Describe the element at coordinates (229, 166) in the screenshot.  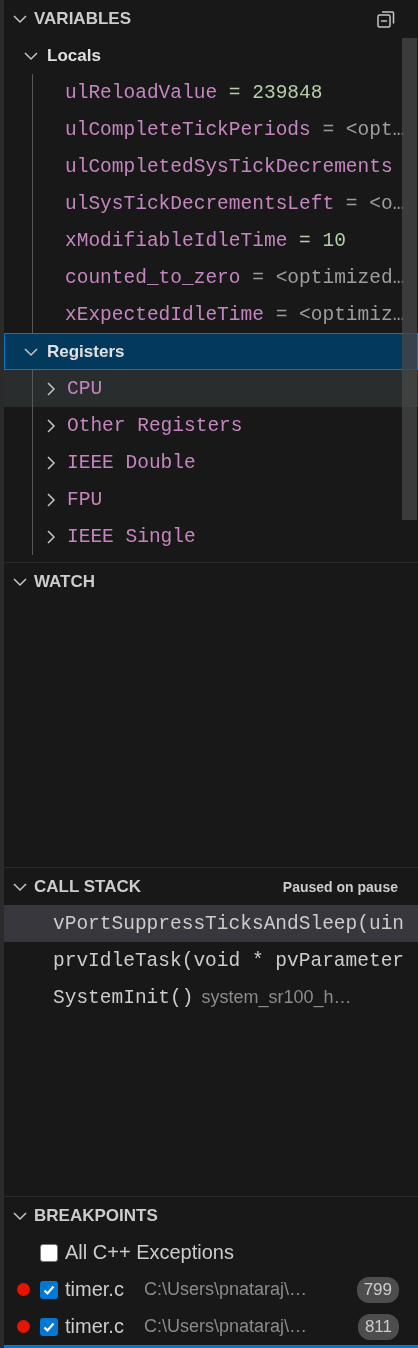
I see `variable-name: ulCompletedSysTickDecrements` at that location.